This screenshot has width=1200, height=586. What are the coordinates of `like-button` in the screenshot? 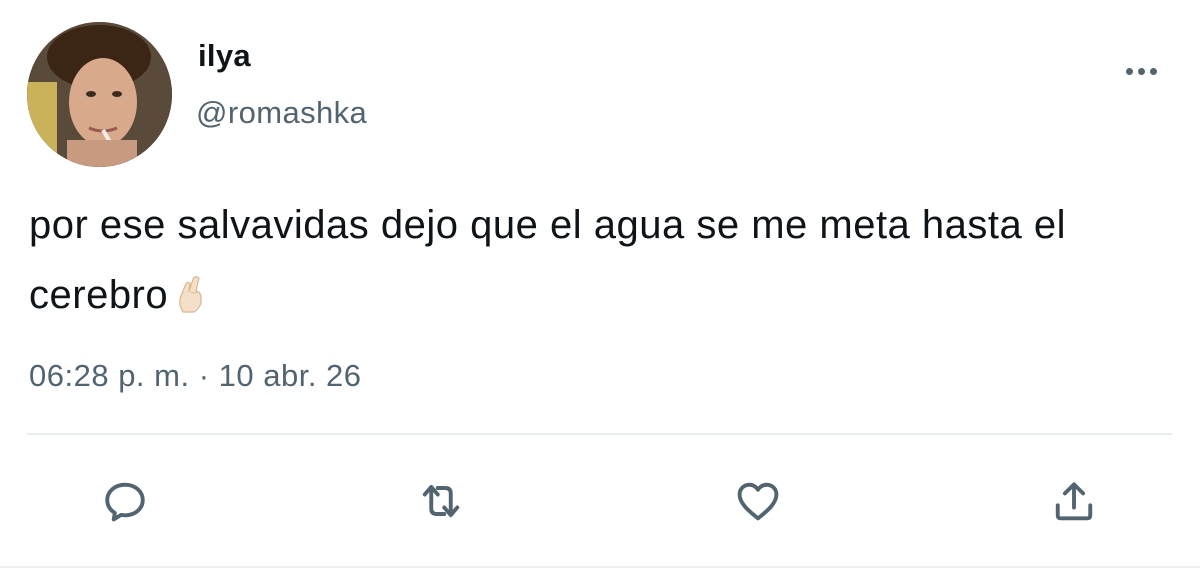 It's located at (758, 501).